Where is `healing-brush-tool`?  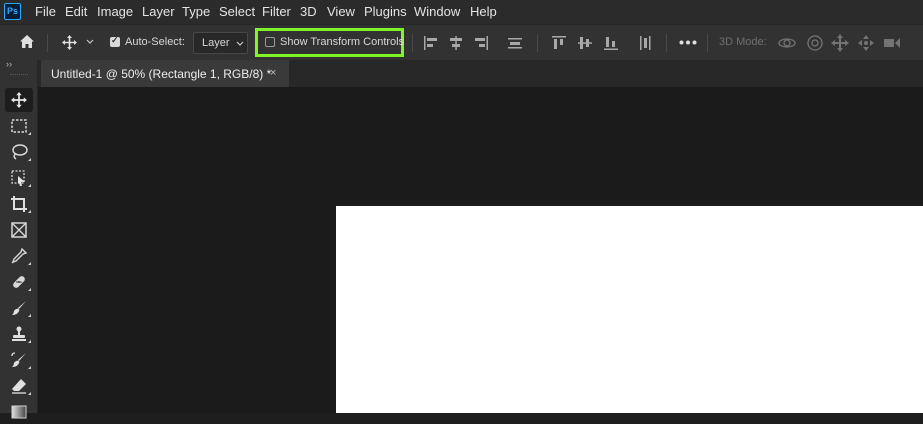
healing-brush-tool is located at coordinates (19, 282).